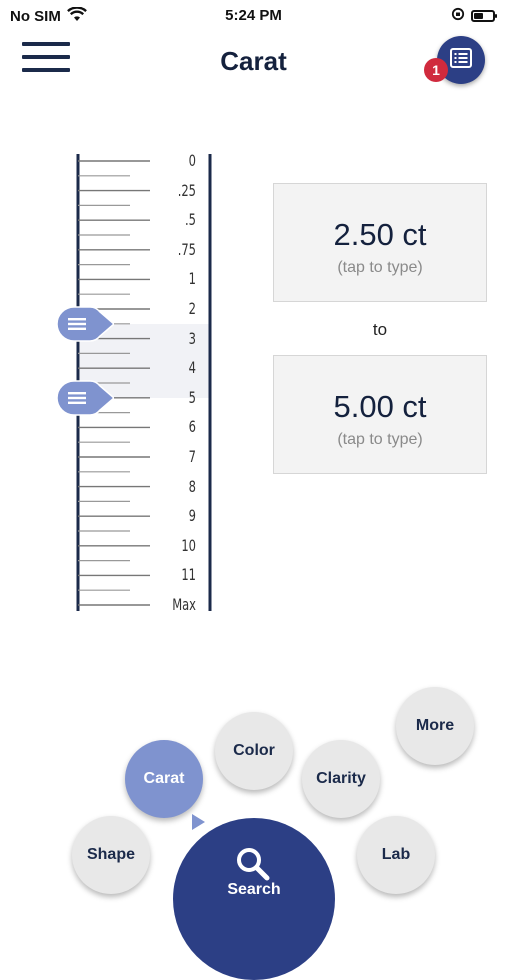  I want to click on ruler-tick-label: 11, so click(188, 575).